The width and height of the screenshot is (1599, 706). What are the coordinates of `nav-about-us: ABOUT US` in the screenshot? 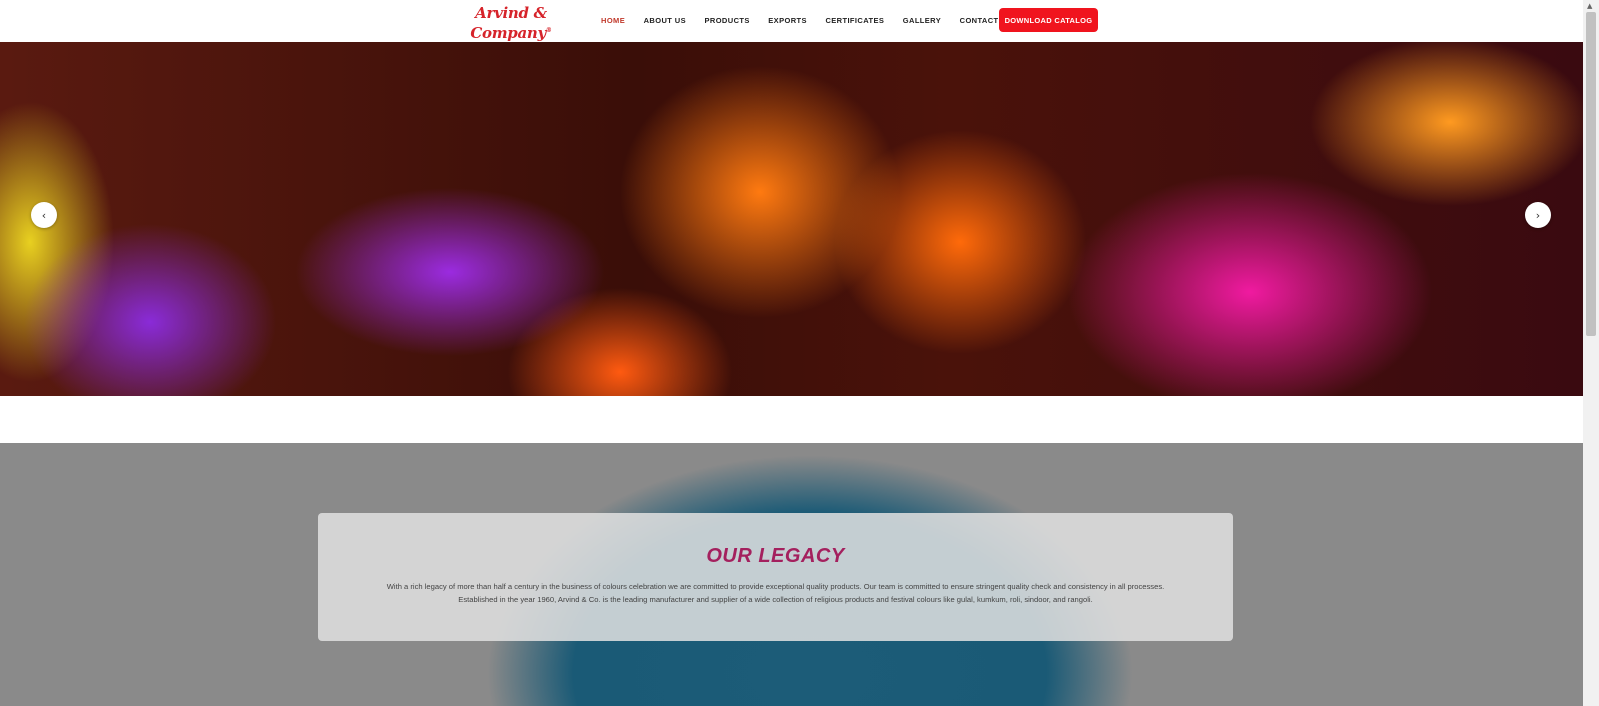 It's located at (665, 20).